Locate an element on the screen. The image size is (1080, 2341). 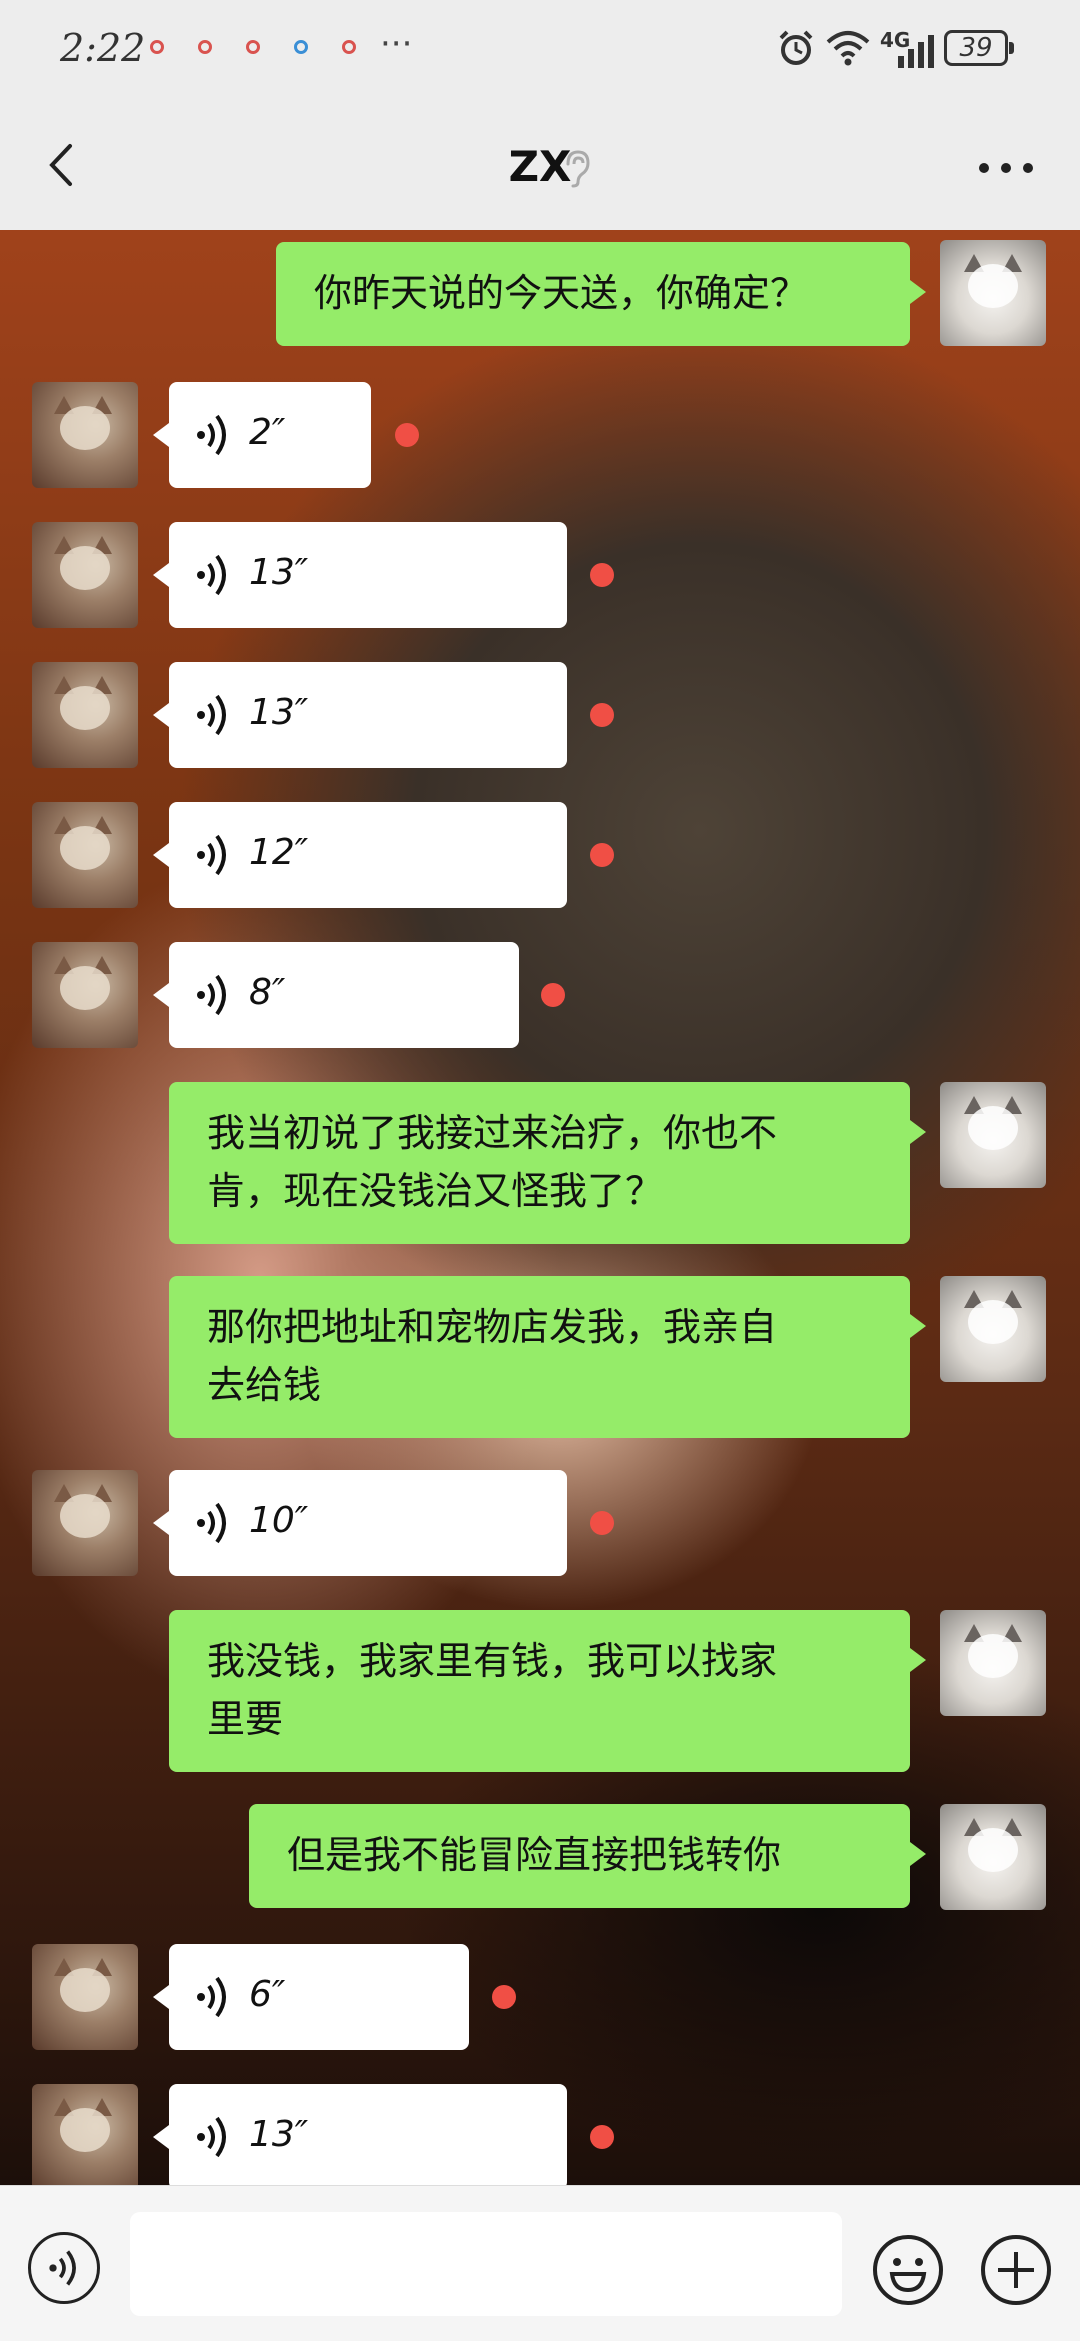
message-text: 你昨天说的今天送，你确定？ is located at coordinates (561, 293).